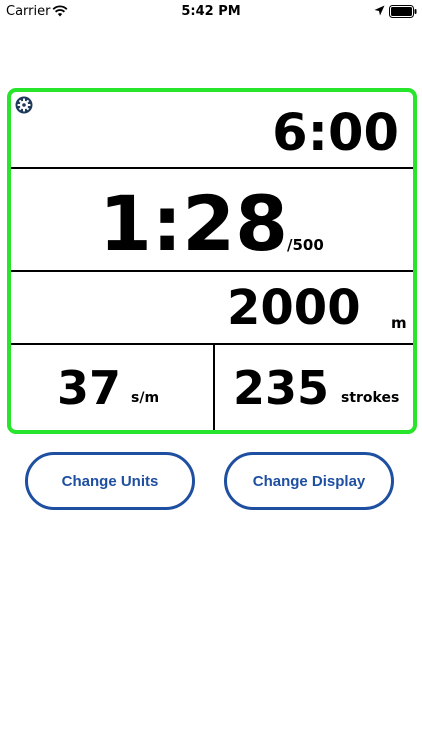 This screenshot has width=422, height=750. Describe the element at coordinates (194, 223) in the screenshot. I see `pace-value: 1:28` at that location.